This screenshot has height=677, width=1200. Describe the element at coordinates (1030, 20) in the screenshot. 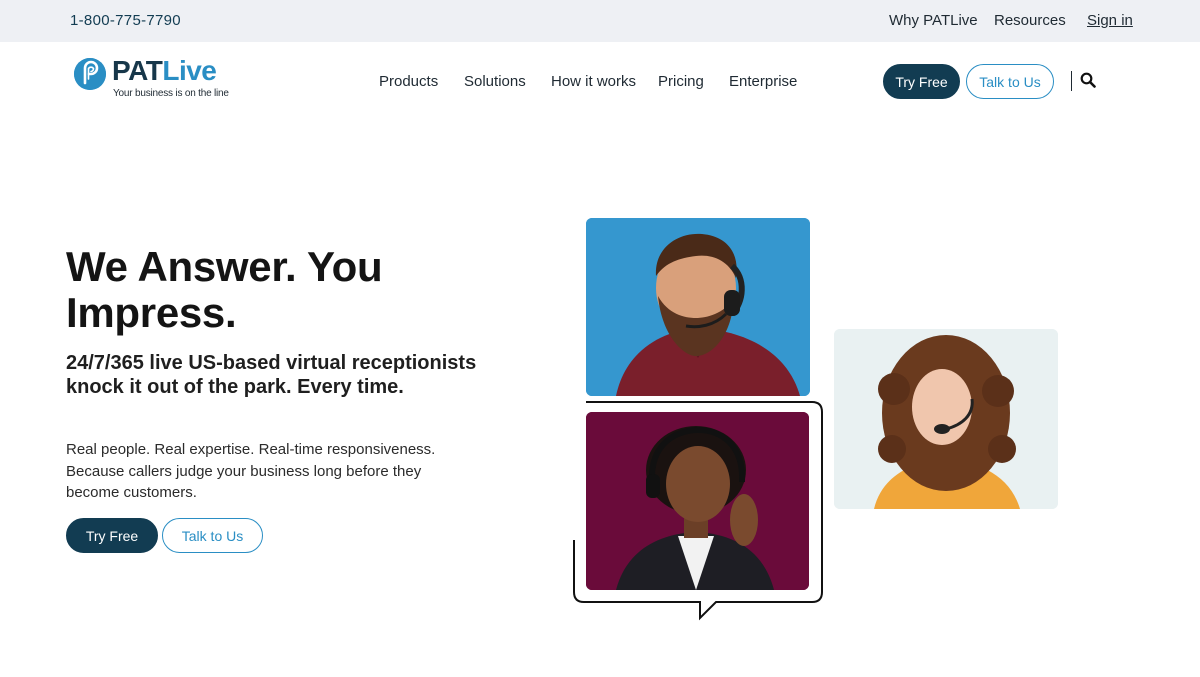

I see `resources-link: Resources` at that location.